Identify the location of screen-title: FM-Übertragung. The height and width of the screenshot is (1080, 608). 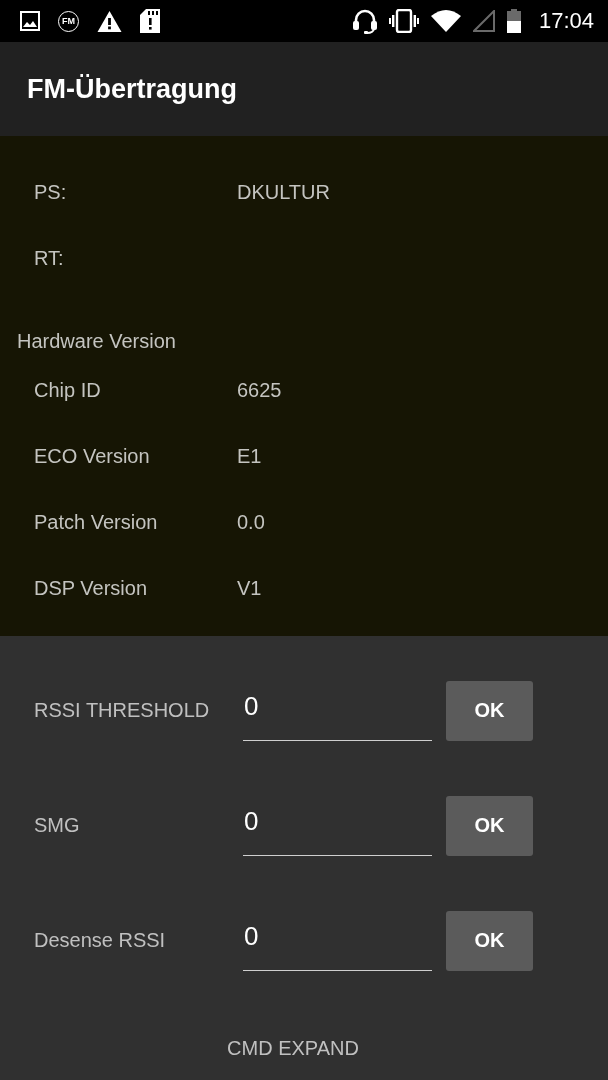
(132, 89).